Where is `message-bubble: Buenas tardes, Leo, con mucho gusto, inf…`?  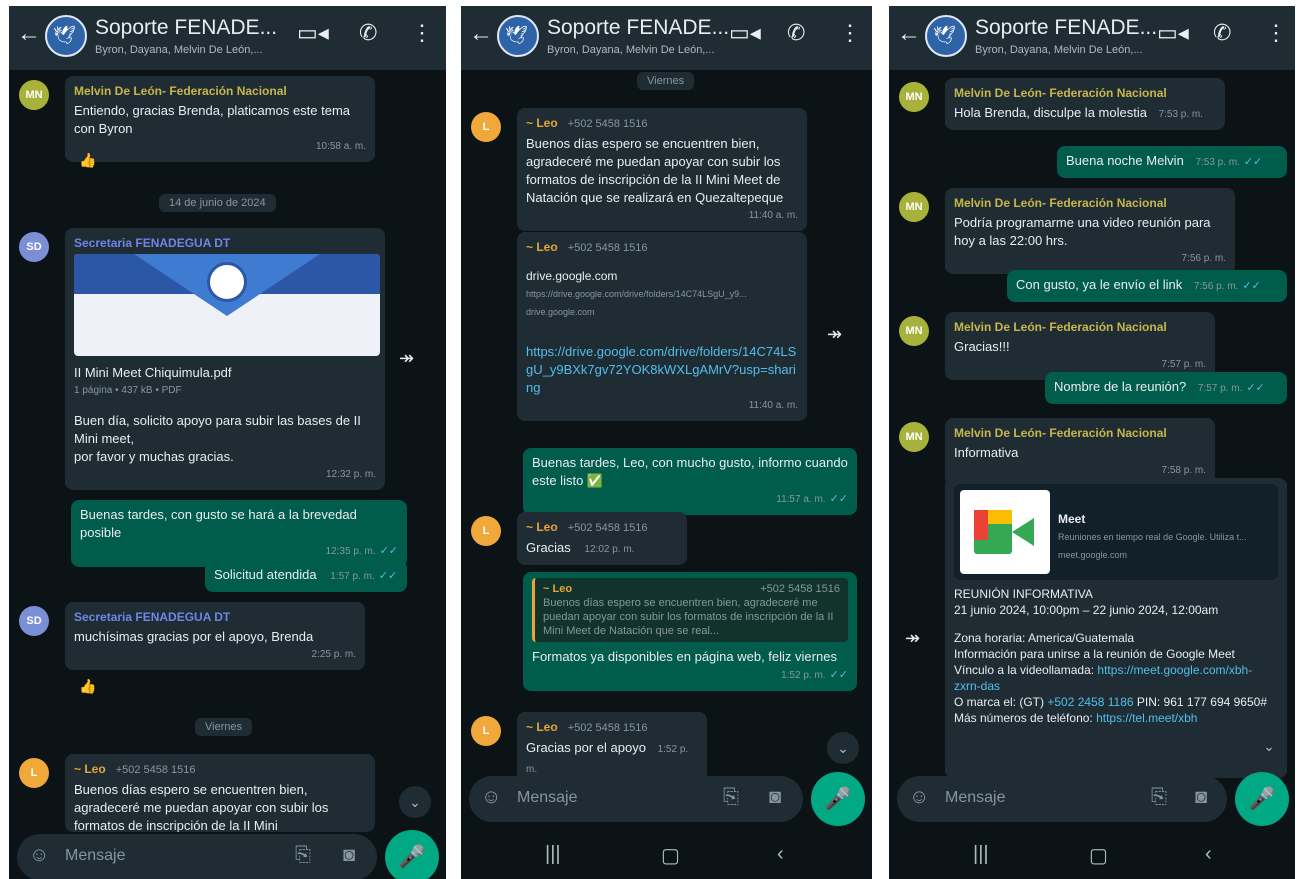
message-bubble: Buenas tardes, Leo, con mucho gusto, inf… is located at coordinates (690, 481).